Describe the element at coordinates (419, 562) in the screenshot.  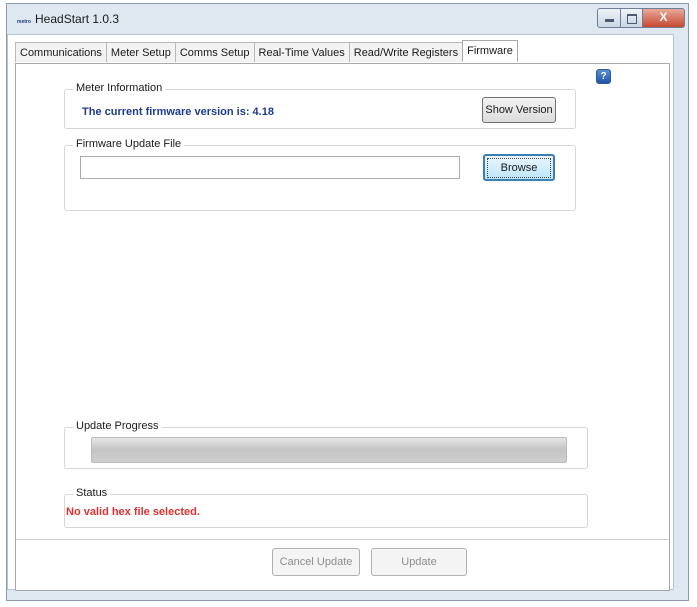
I see `update-button: Update` at that location.